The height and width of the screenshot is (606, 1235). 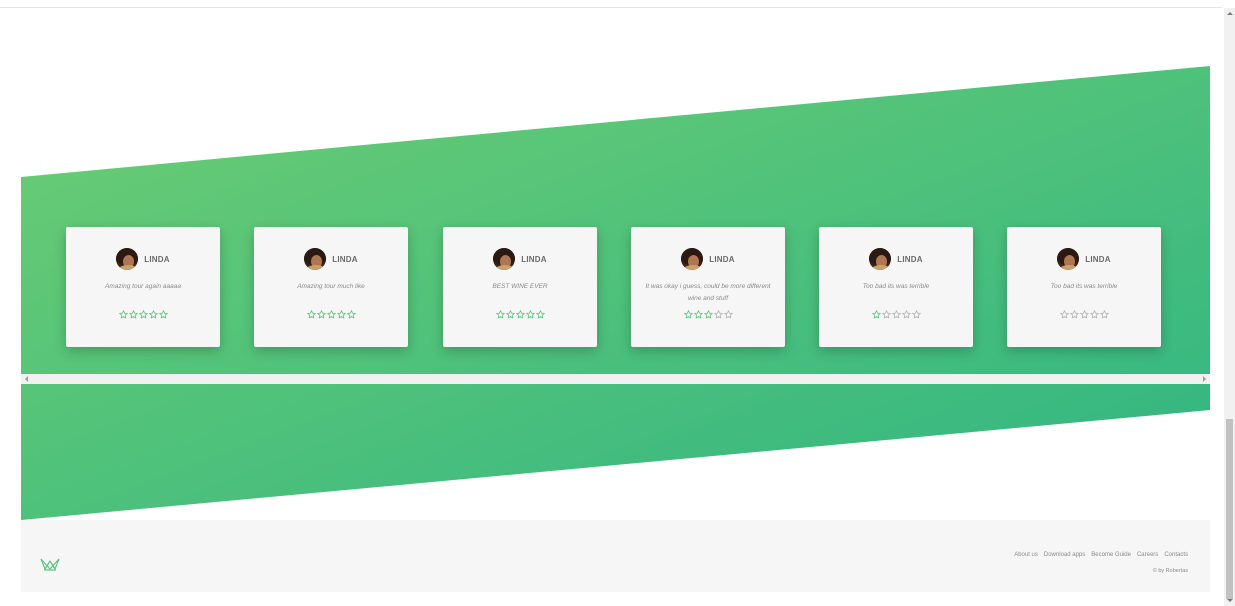 I want to click on scroll-left-icon, so click(x=26, y=379).